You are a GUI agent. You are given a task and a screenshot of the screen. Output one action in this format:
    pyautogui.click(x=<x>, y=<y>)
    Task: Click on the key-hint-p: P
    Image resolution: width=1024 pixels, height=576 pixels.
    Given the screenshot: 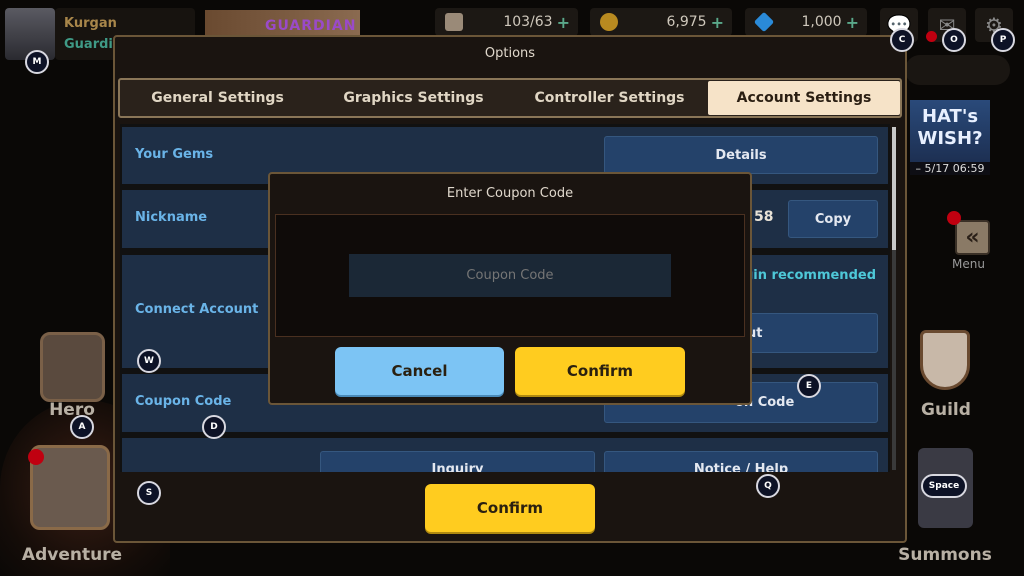 What is the action you would take?
    pyautogui.click(x=1003, y=40)
    